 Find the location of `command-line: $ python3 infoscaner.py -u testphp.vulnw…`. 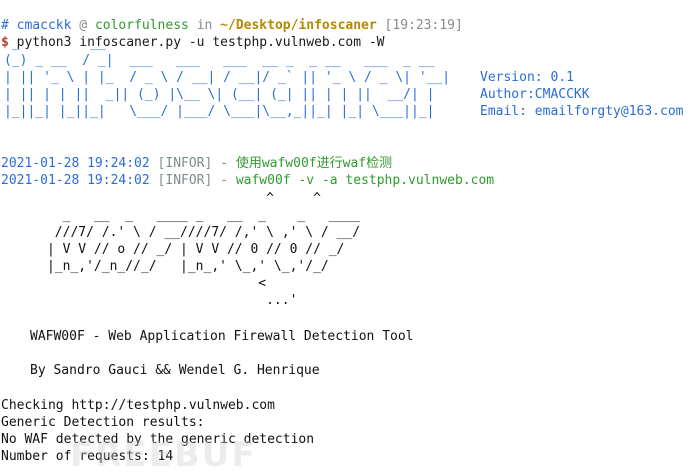

command-line: $ python3 infoscaner.py -u testphp.vulnw… is located at coordinates (193, 33).